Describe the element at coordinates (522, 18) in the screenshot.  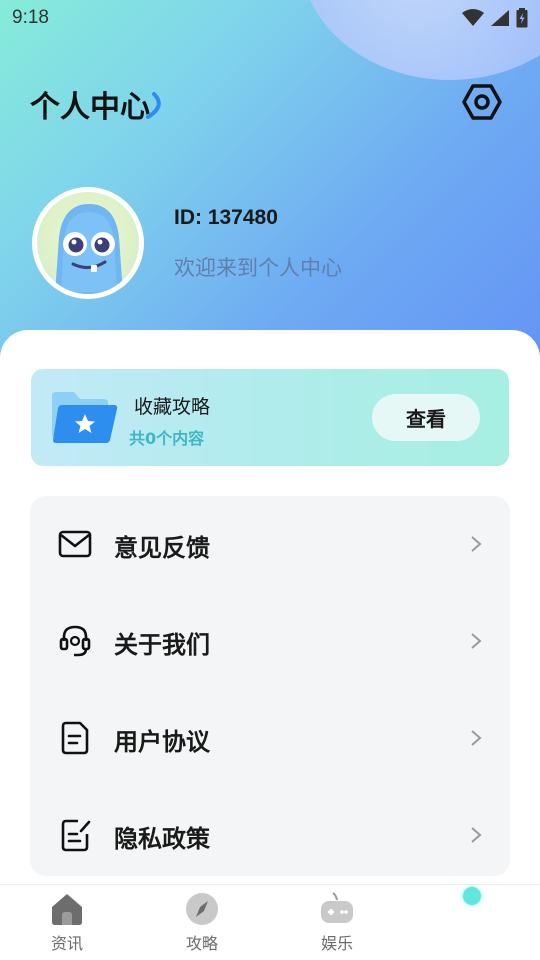
I see `battery-icon` at that location.